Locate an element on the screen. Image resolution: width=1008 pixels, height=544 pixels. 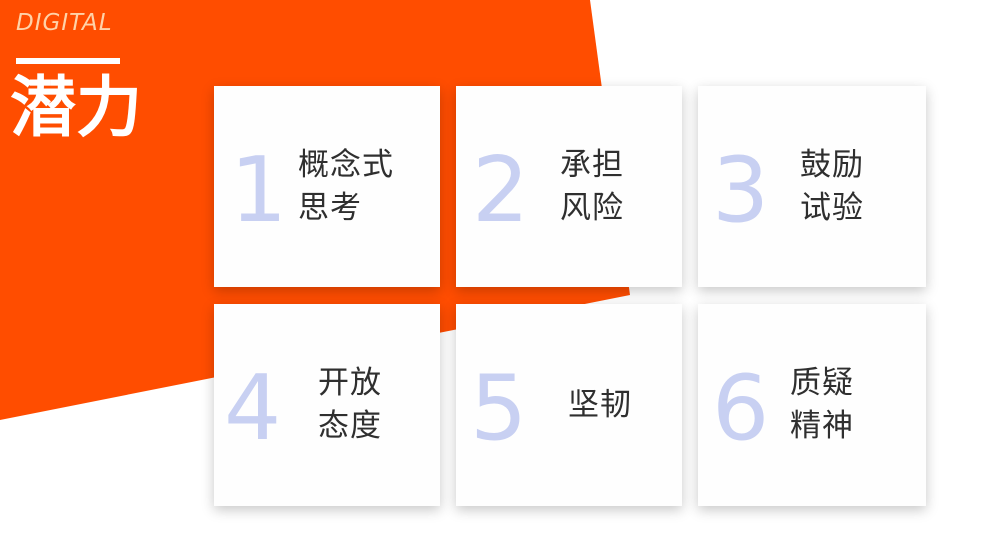
card-number: 4 is located at coordinates (253, 408).